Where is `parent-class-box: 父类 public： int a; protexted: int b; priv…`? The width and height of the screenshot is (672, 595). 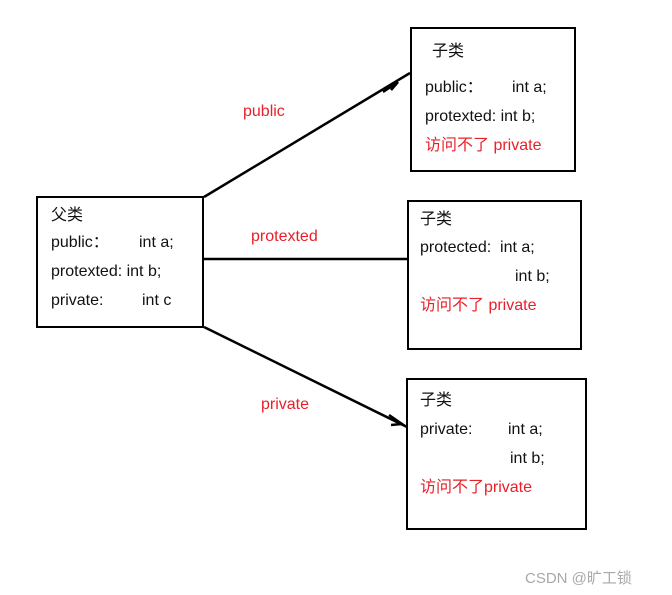
parent-class-box: 父类 public： int a; protexted: int b; priv… is located at coordinates (120, 262).